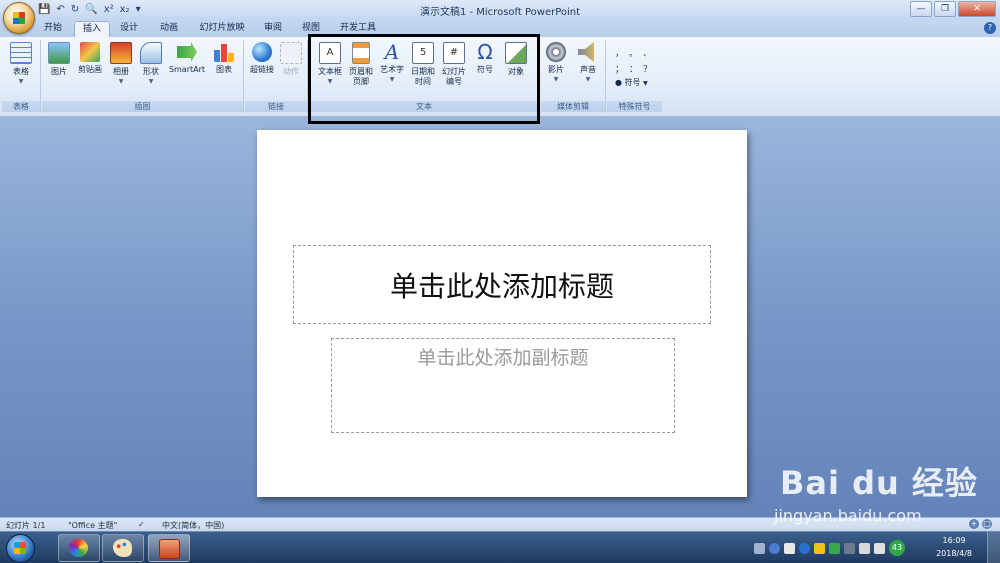 The width and height of the screenshot is (1000, 563). I want to click on chart-button: 图表, so click(224, 58).